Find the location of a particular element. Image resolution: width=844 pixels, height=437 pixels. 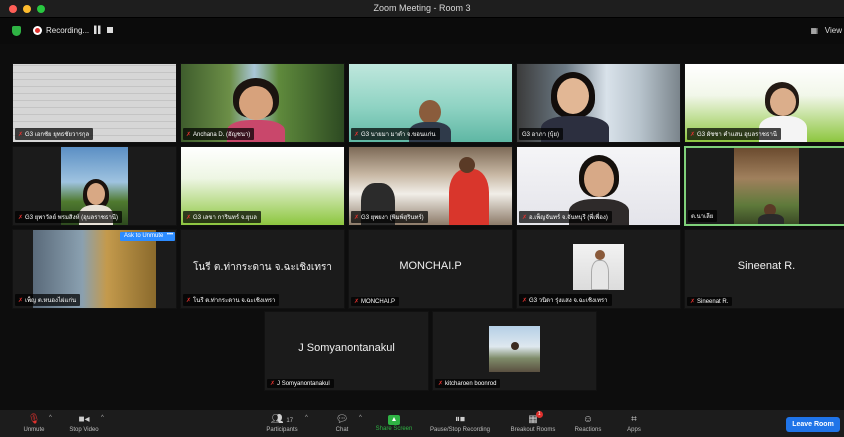

participant-name-tag: ✗ G3 ยุพาวัลย์ พรมสิงห์ (อุบลราชธานี) is located at coordinates (68, 217).